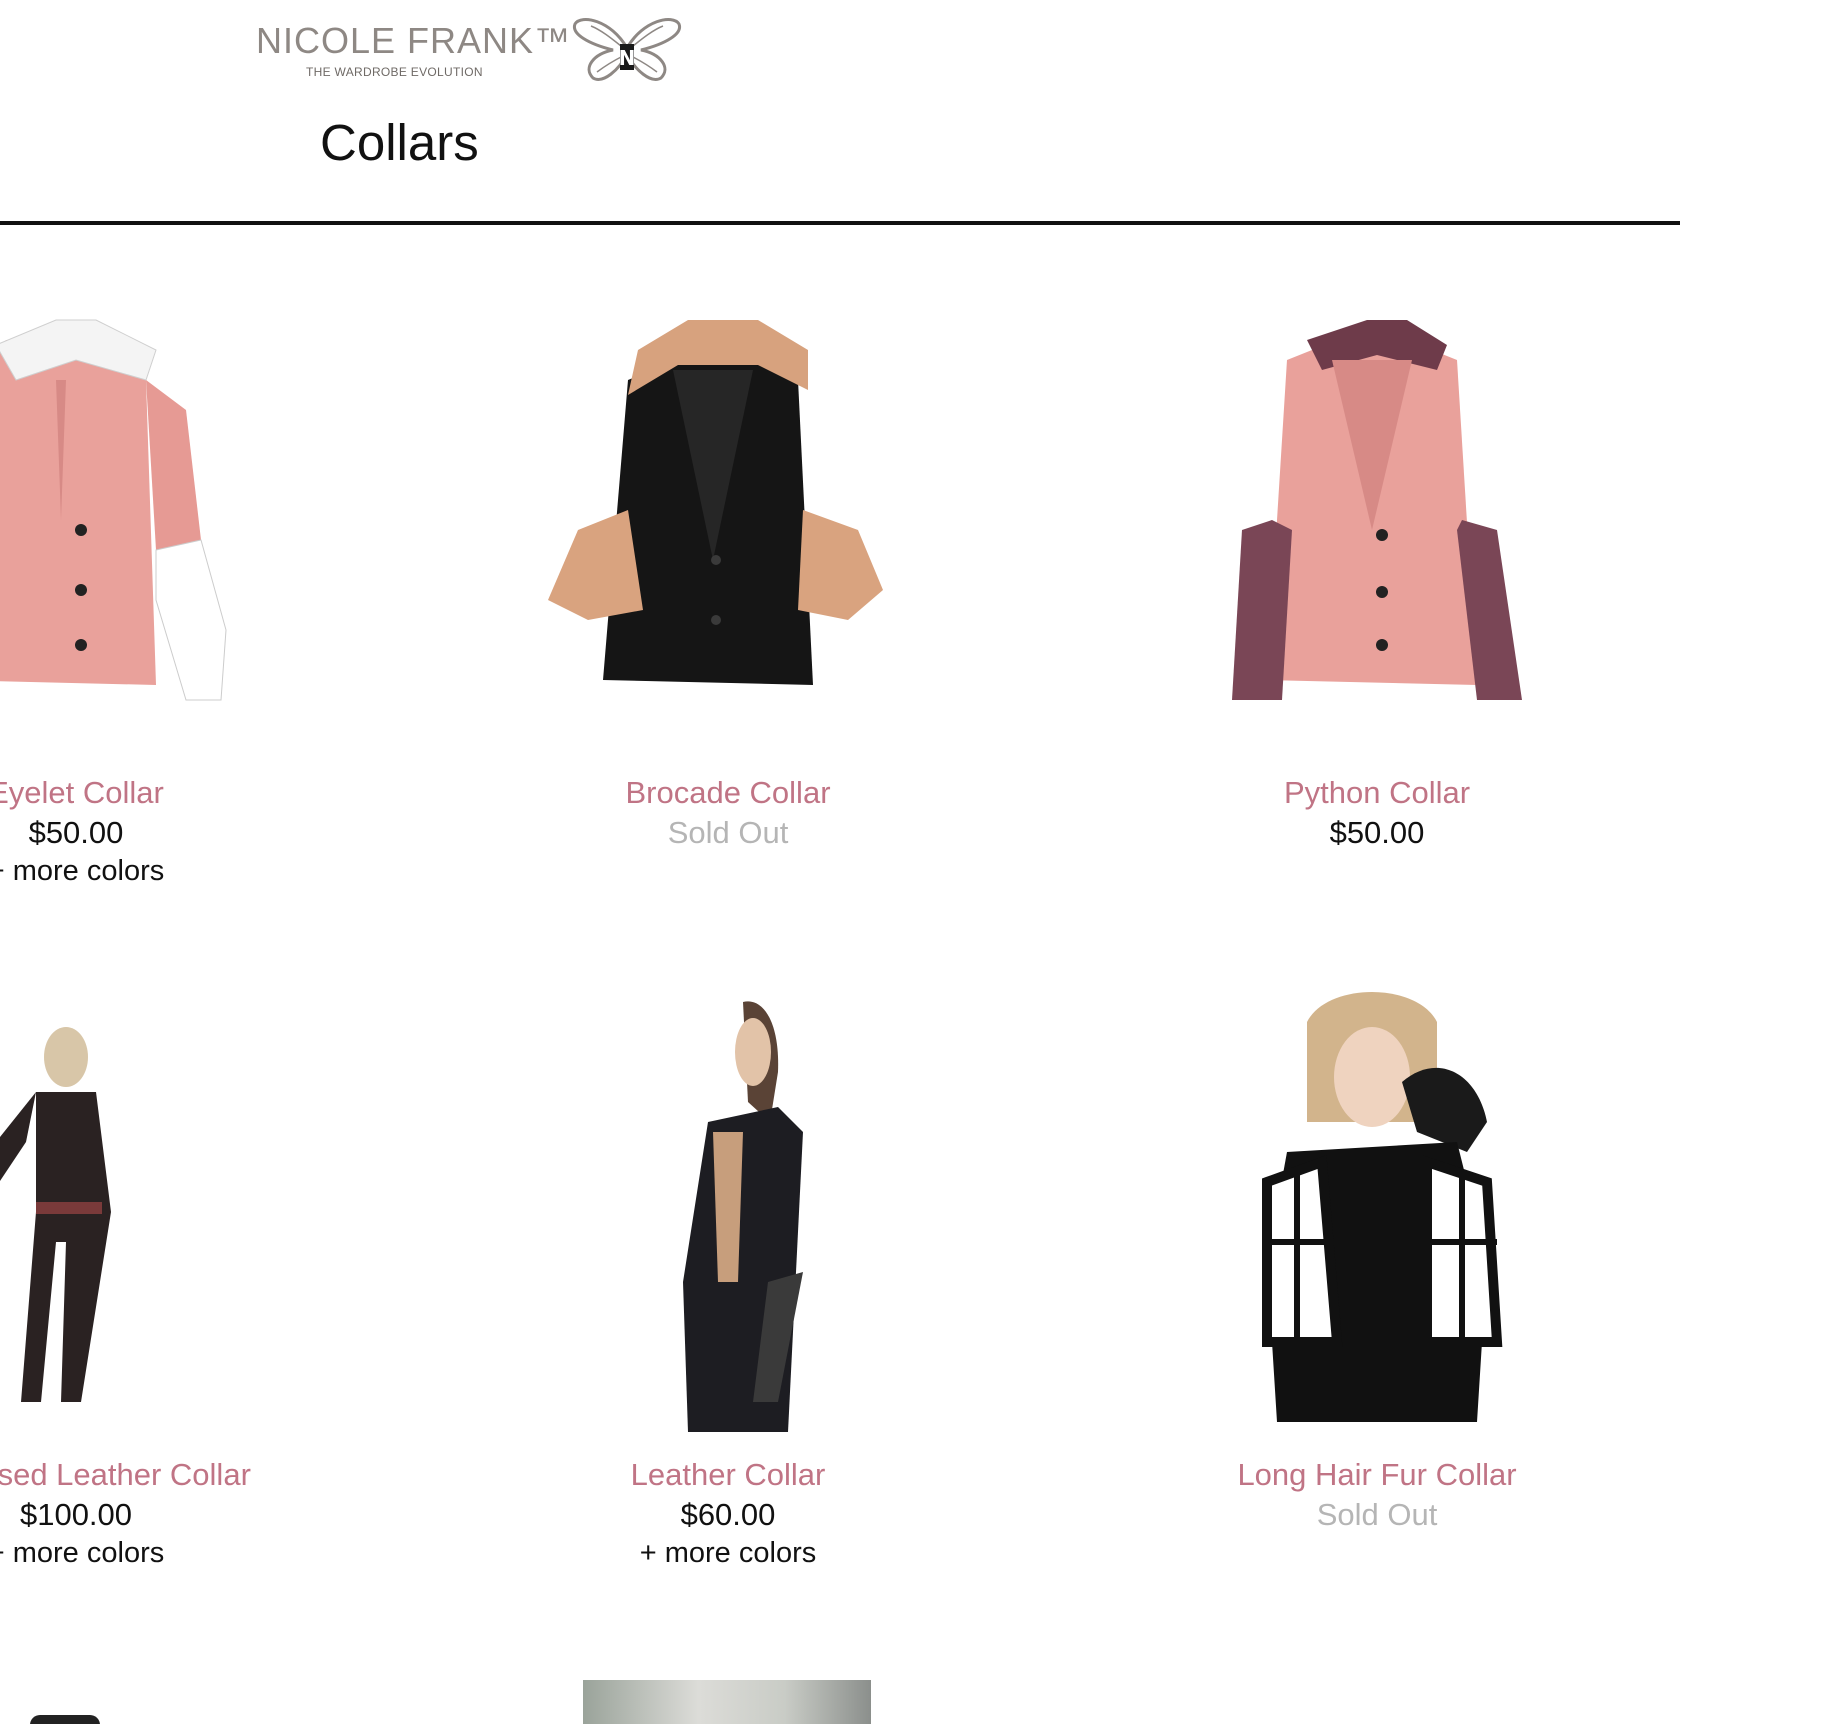 This screenshot has height=1724, width=1838. I want to click on svg-text: N, so click(627, 58).